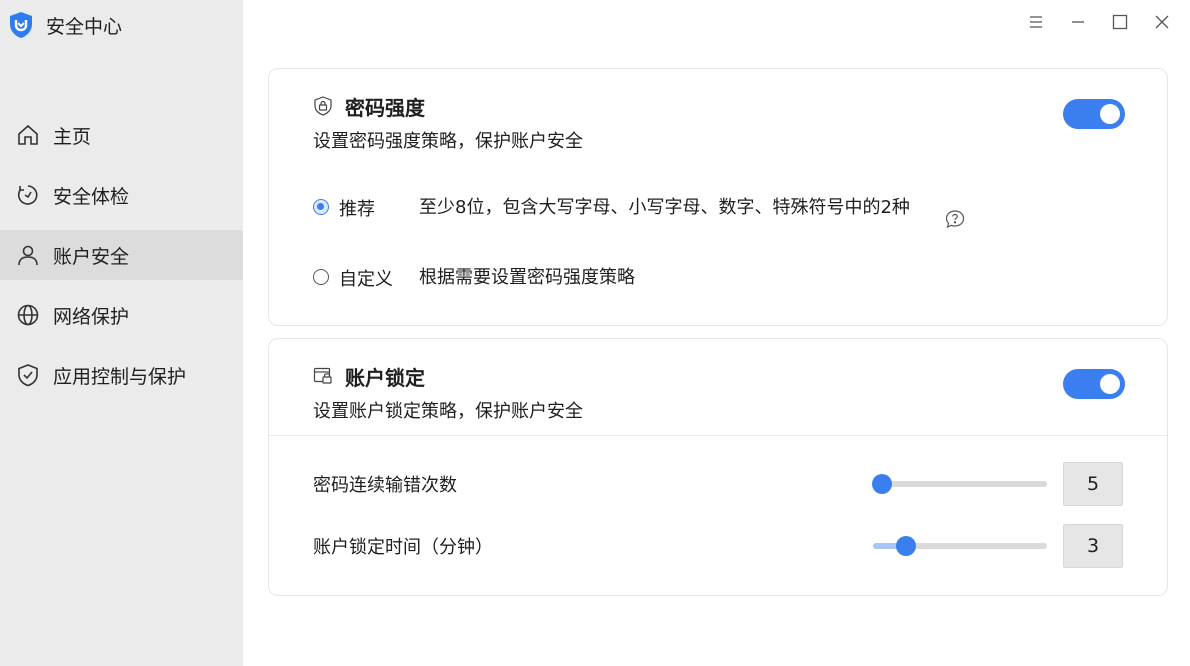 This screenshot has height=666, width=1190. What do you see at coordinates (28, 195) in the screenshot?
I see `refresh-check-icon` at bounding box center [28, 195].